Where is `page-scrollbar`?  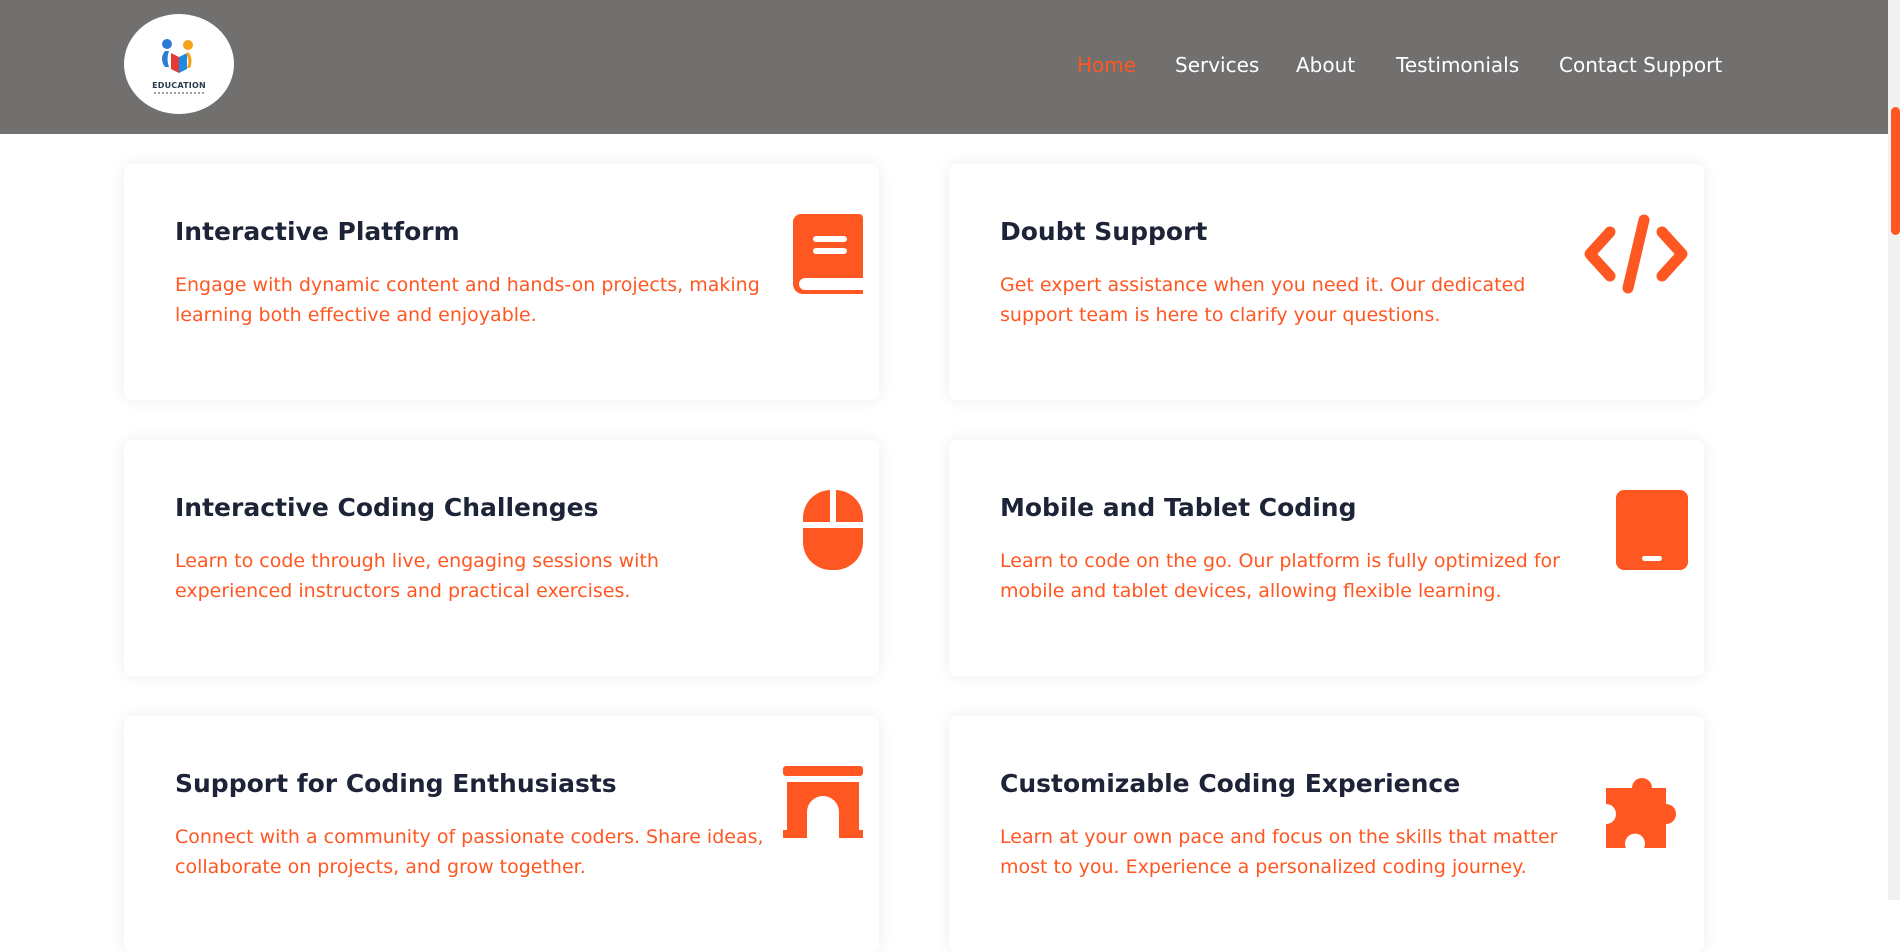 page-scrollbar is located at coordinates (1894, 450).